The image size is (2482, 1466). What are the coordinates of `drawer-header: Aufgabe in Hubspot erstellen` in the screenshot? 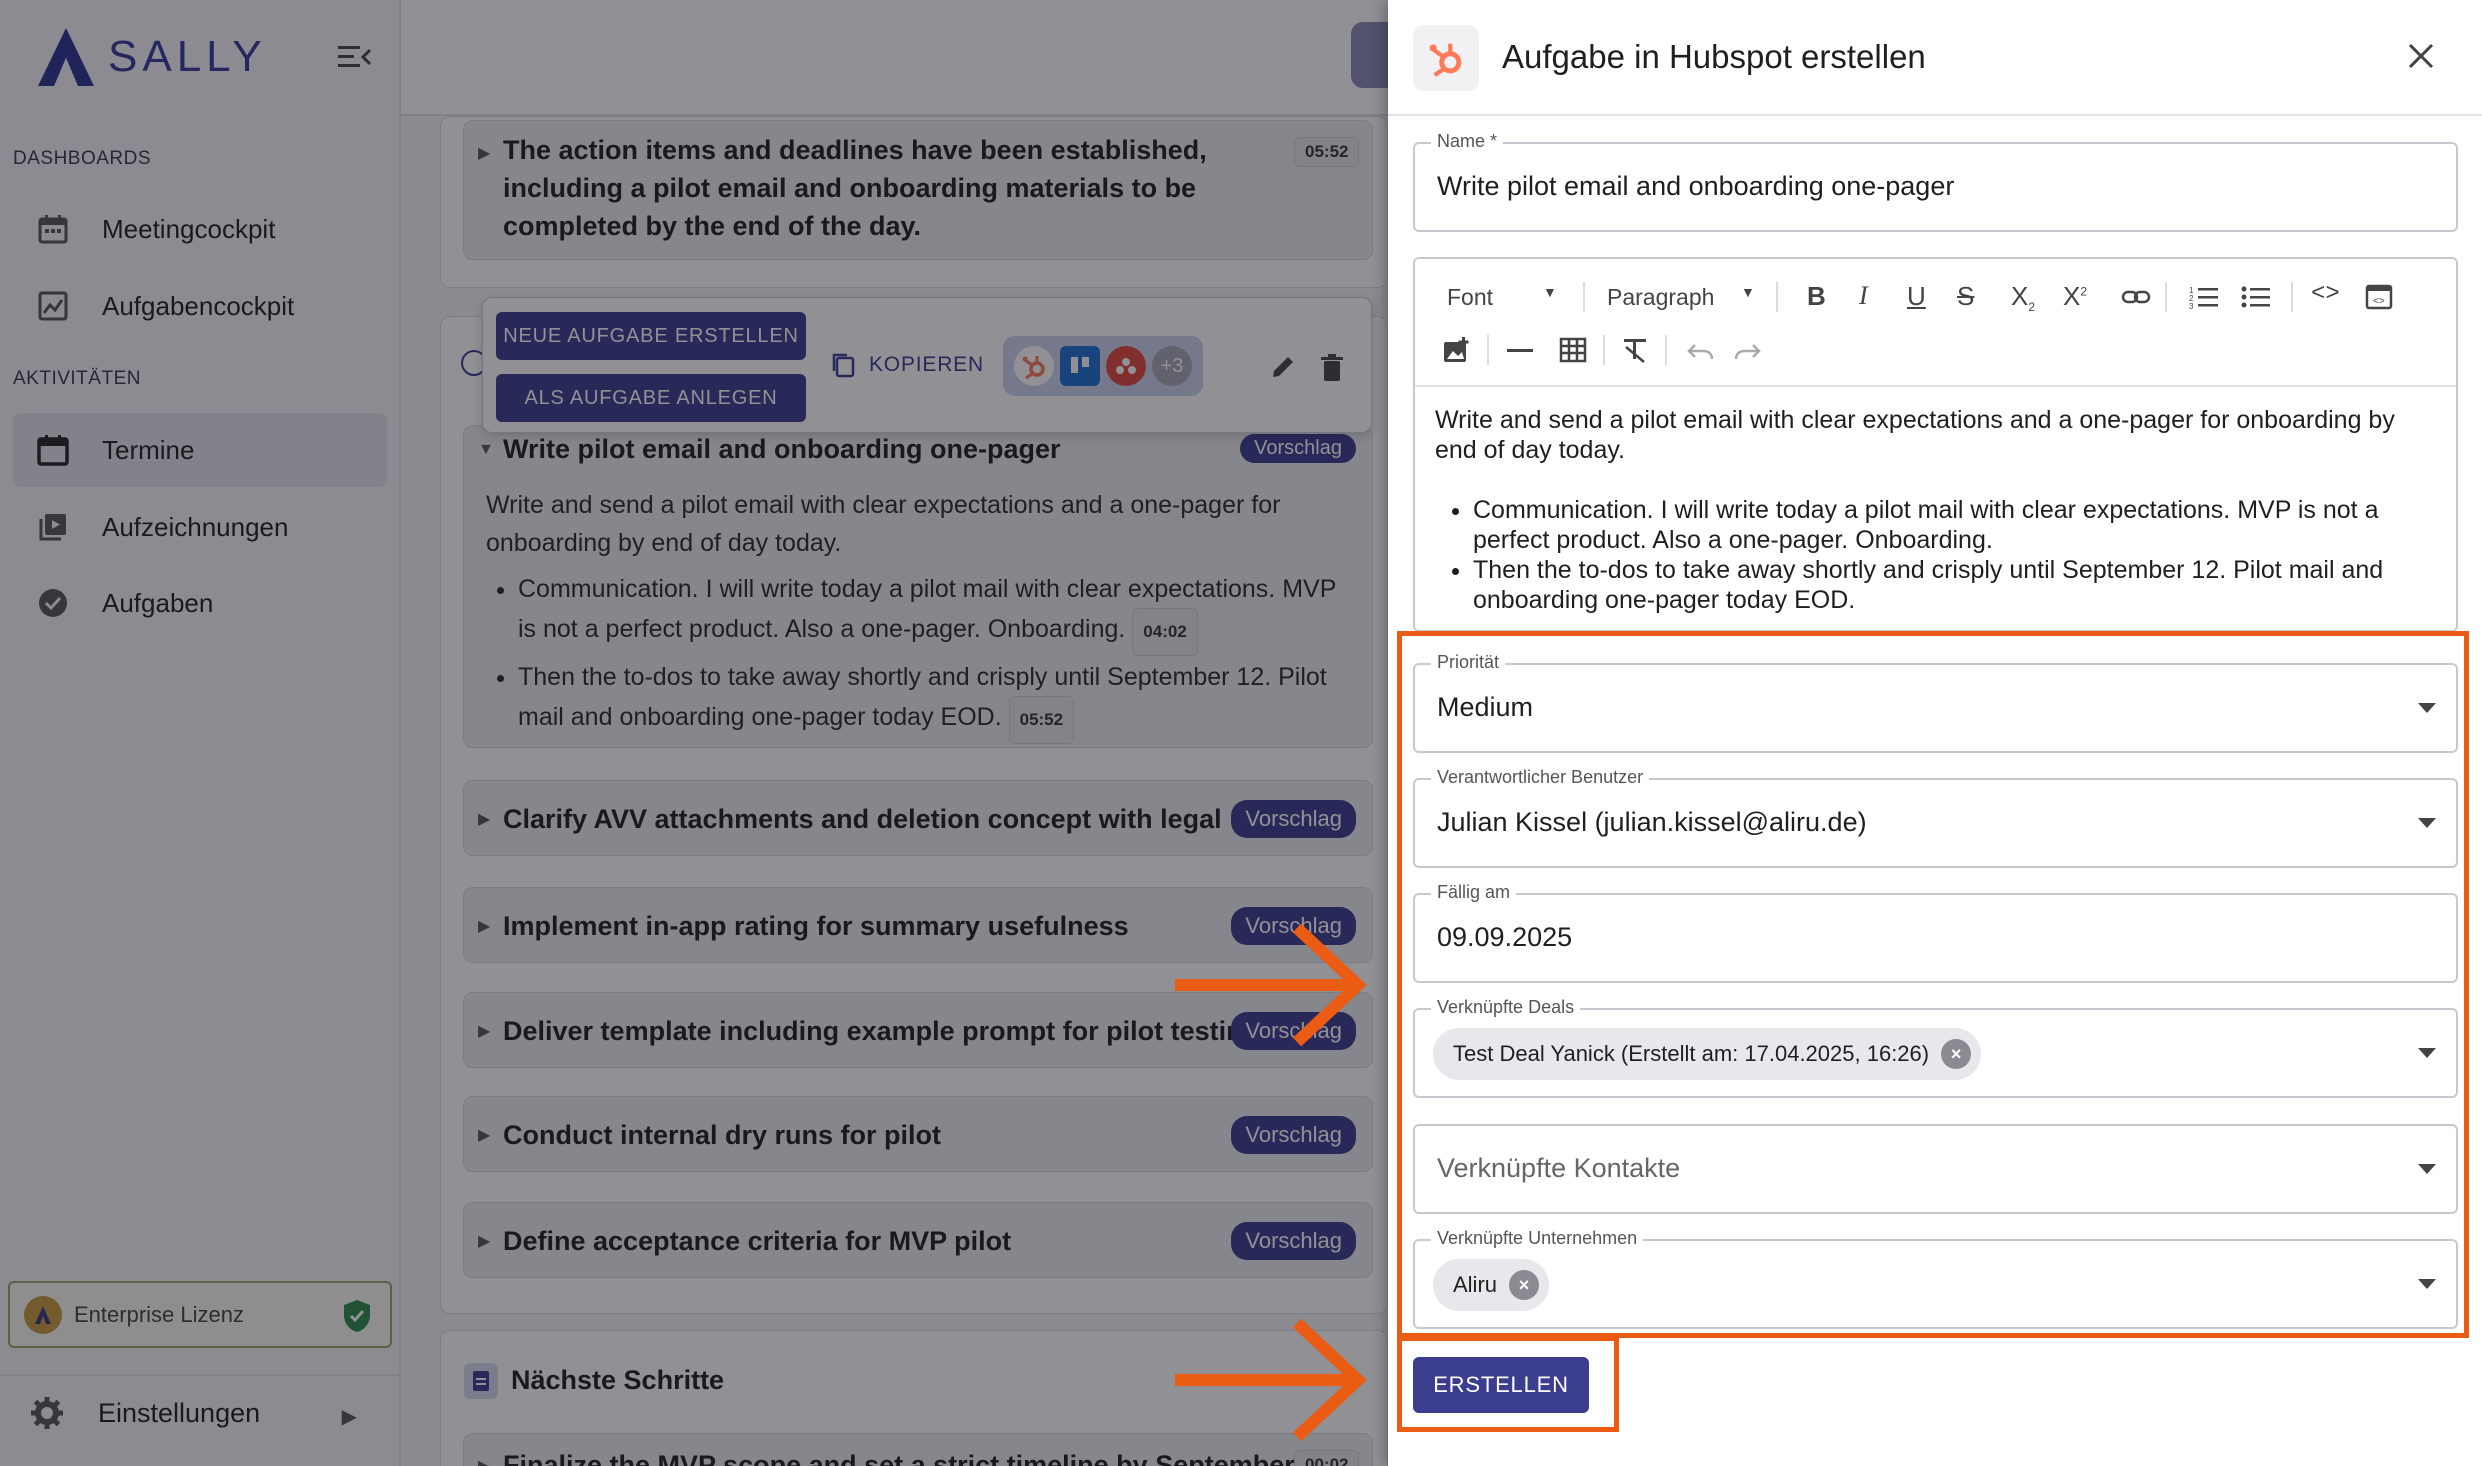 It's located at (1935, 58).